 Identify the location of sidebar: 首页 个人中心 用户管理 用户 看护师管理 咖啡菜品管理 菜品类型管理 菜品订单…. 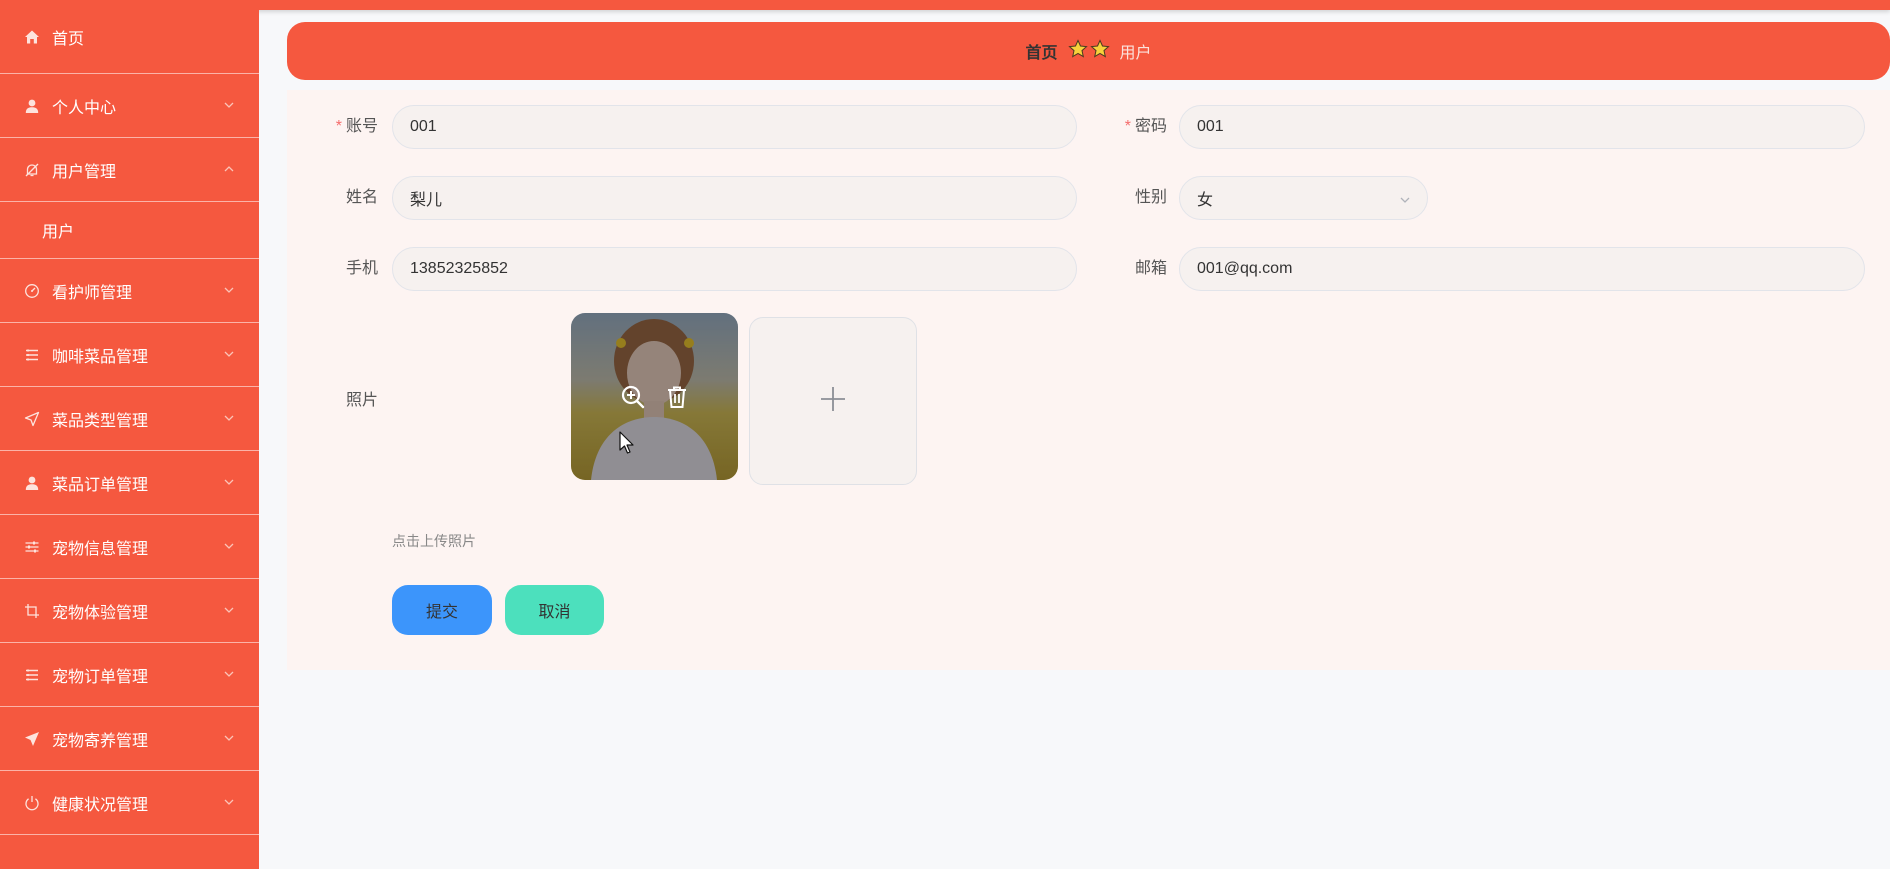
(129, 434).